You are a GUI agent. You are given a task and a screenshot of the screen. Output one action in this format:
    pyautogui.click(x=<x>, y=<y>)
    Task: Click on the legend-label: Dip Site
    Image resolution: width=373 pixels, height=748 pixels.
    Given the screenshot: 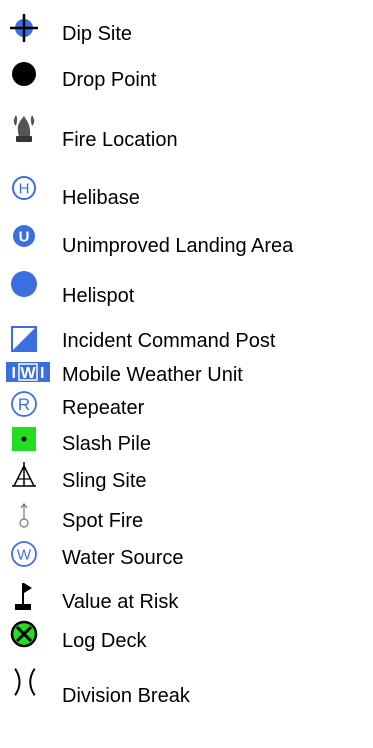 What is the action you would take?
    pyautogui.click(x=97, y=34)
    